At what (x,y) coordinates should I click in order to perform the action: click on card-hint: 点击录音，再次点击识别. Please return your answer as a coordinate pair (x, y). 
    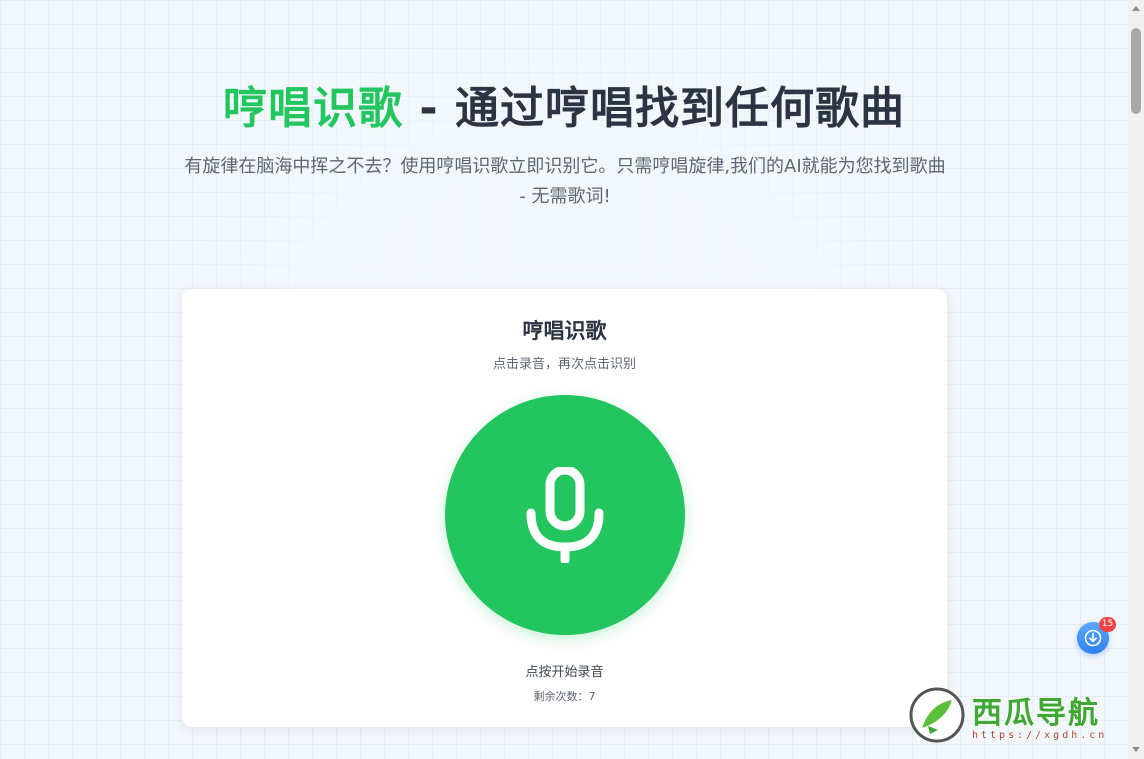
    Looking at the image, I should click on (564, 364).